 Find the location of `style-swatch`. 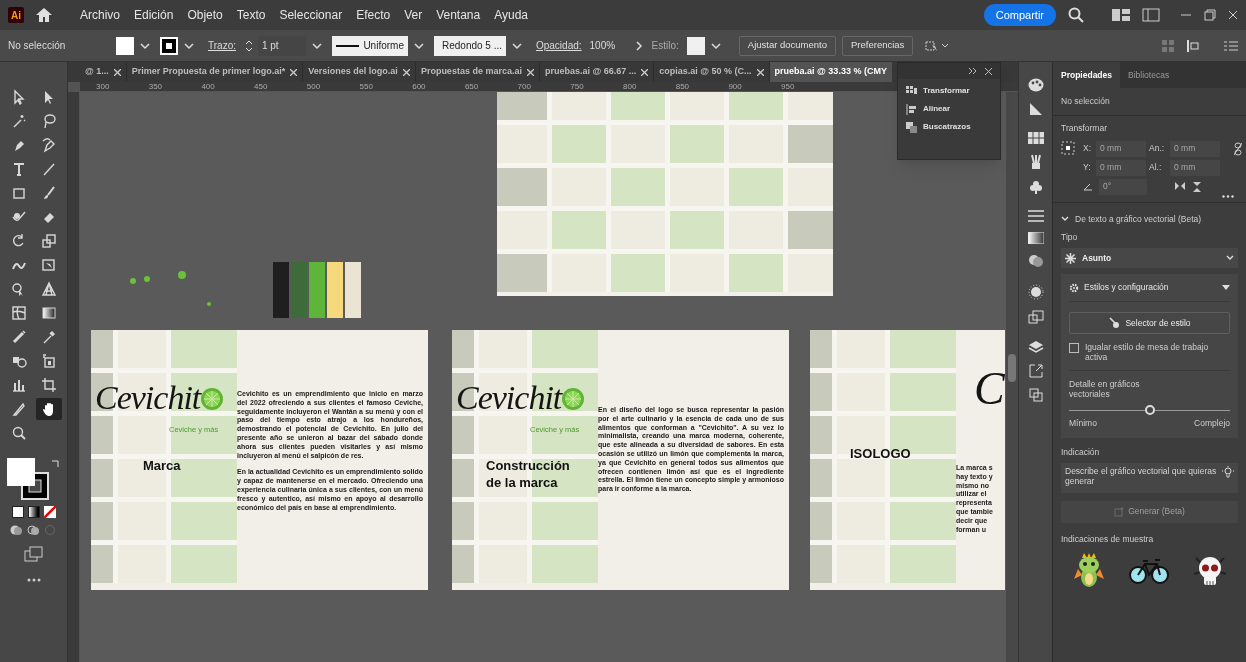

style-swatch is located at coordinates (695, 45).